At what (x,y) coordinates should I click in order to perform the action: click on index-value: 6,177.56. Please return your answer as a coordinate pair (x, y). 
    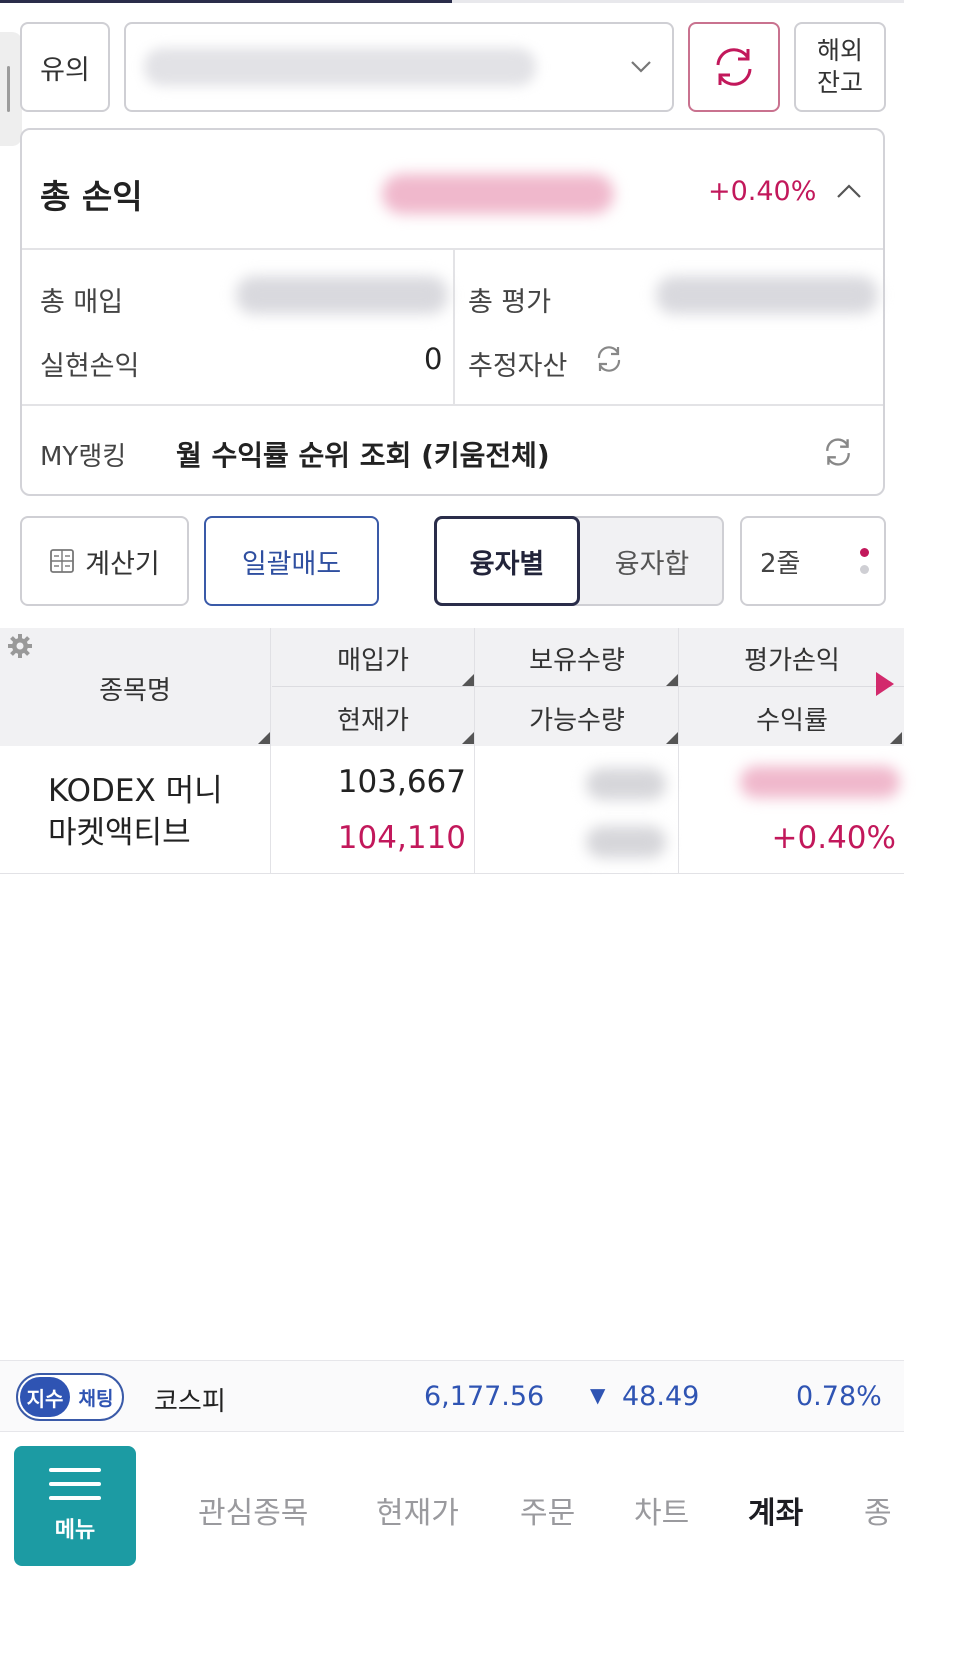
    Looking at the image, I should click on (484, 1396).